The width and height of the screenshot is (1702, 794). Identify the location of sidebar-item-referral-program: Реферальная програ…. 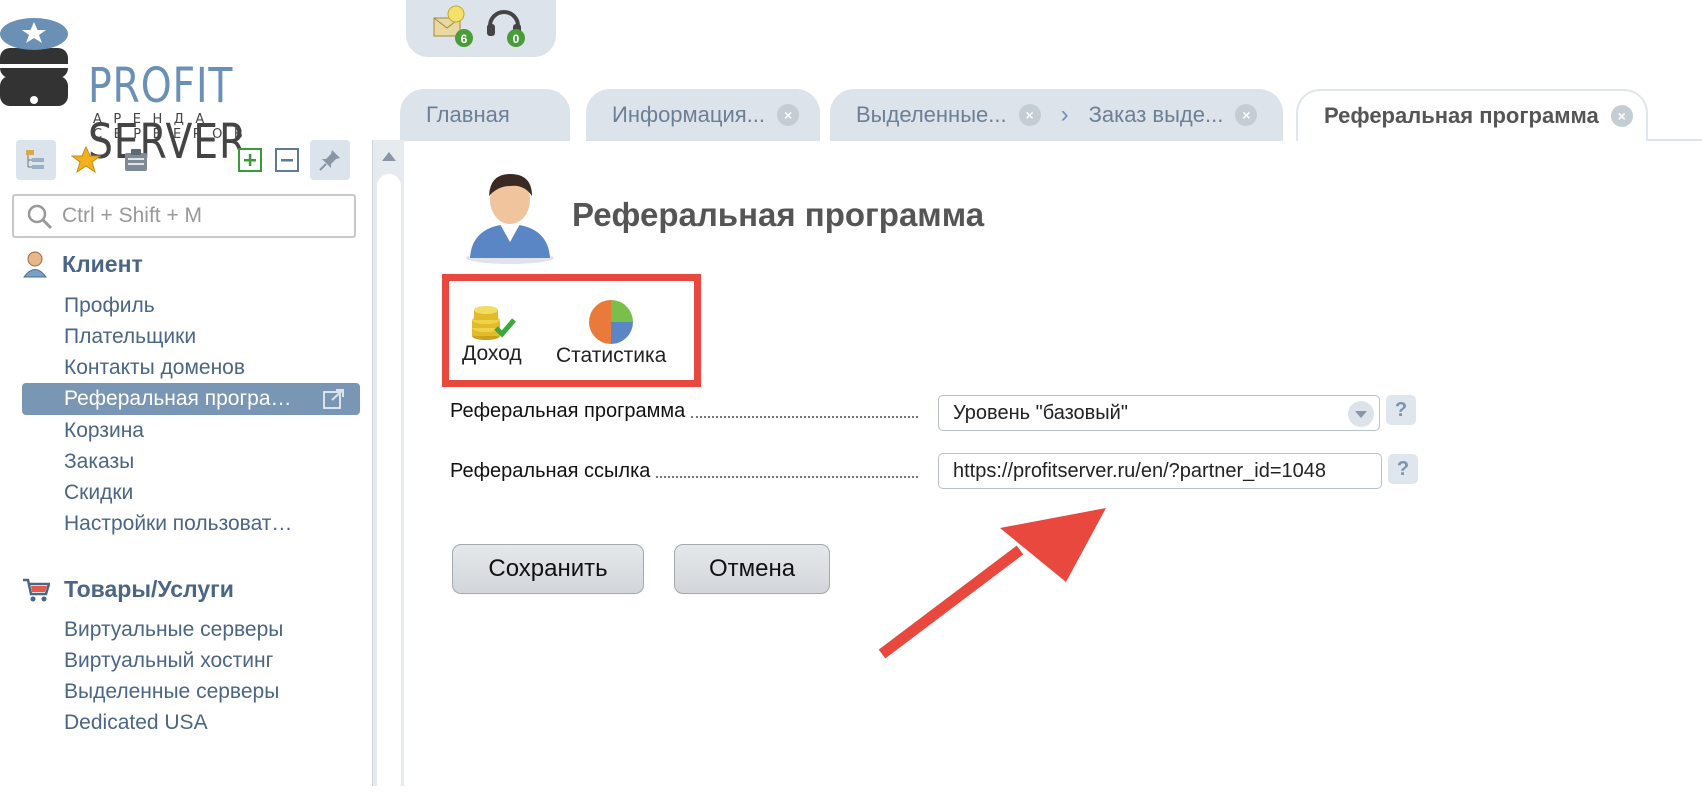
(191, 399).